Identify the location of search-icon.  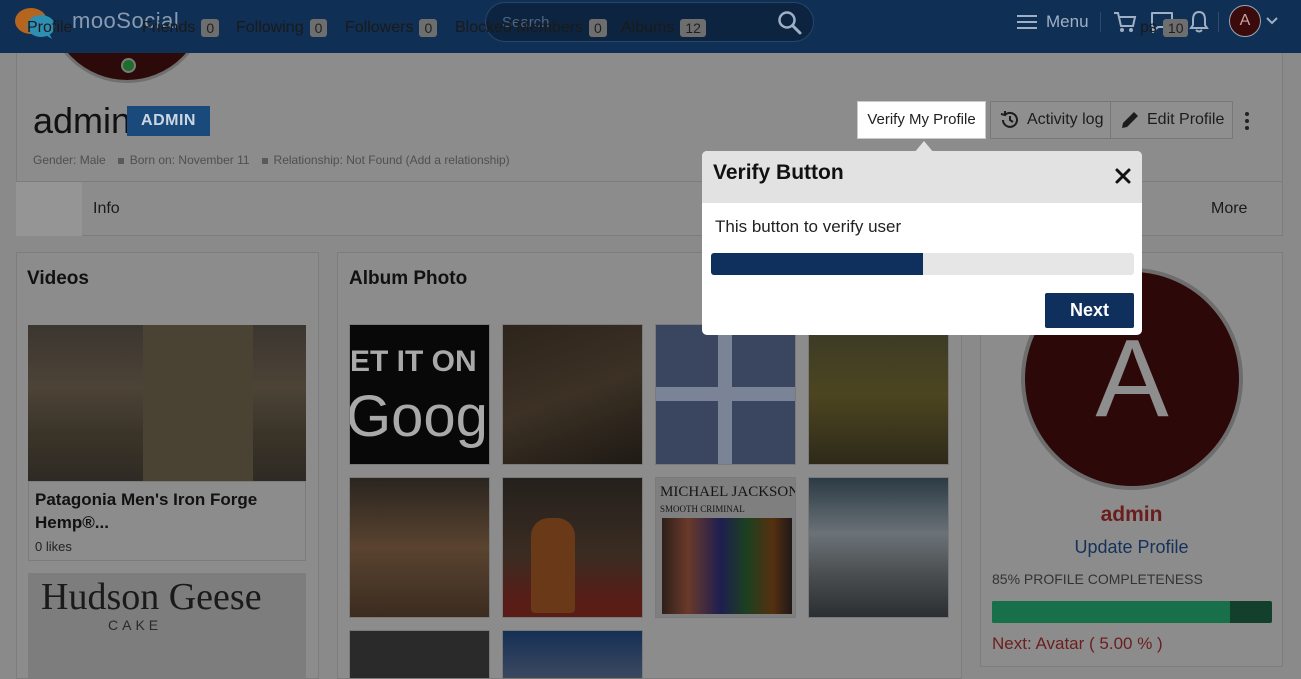
(790, 23).